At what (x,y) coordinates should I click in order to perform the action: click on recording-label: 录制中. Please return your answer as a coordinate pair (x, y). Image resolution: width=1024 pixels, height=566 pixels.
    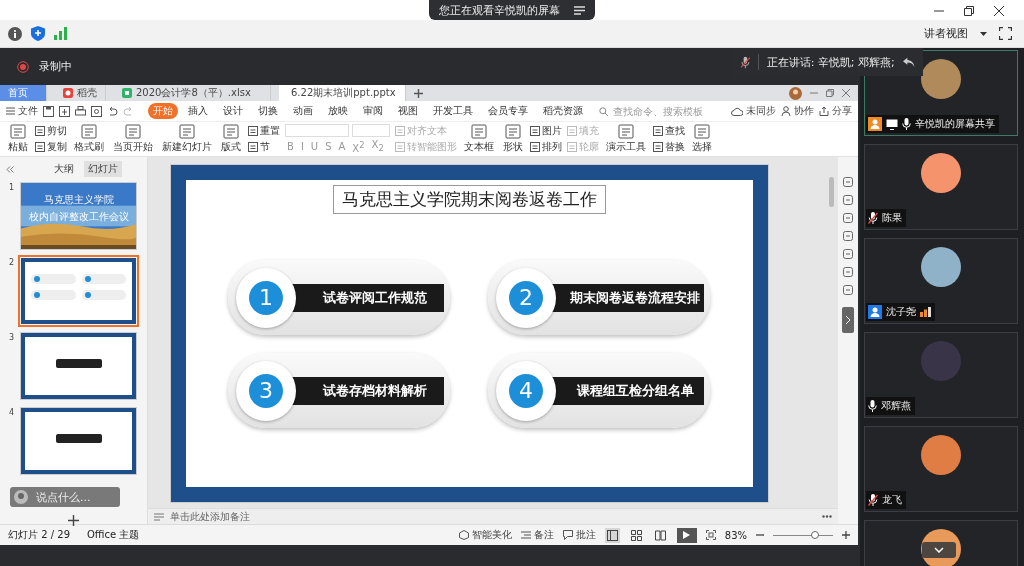
    Looking at the image, I should click on (55, 66).